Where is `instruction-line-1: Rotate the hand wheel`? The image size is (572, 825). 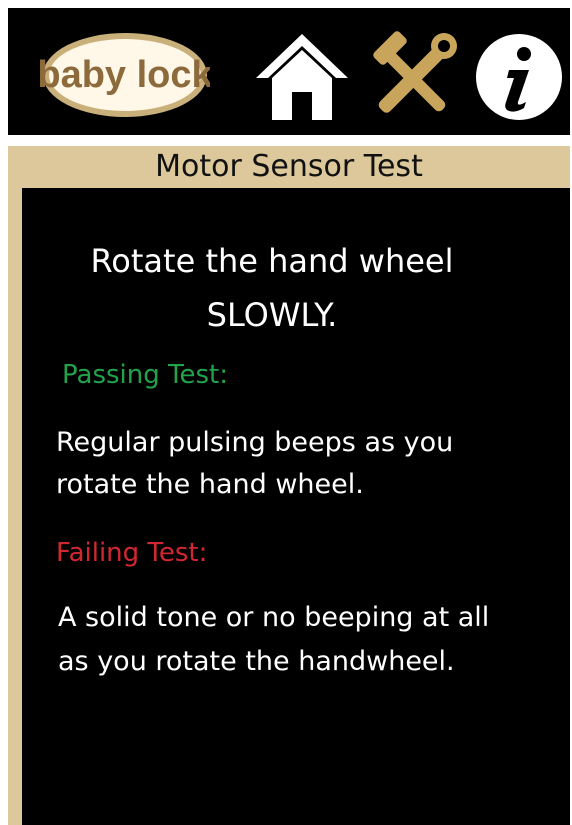 instruction-line-1: Rotate the hand wheel is located at coordinates (272, 261).